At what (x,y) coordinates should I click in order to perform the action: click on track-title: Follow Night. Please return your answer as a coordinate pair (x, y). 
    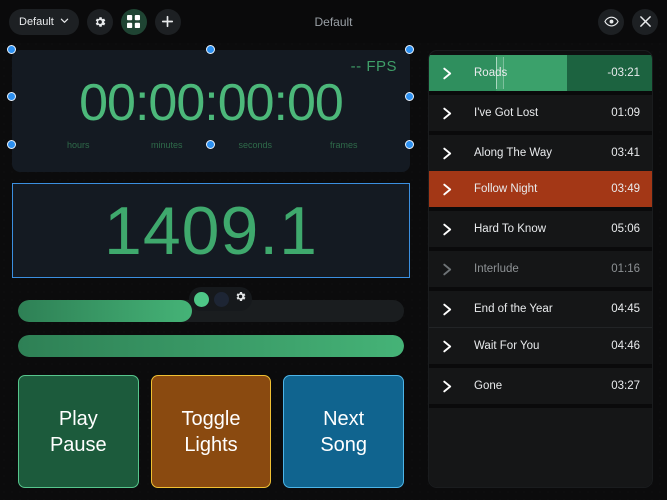
    Looking at the image, I should click on (506, 189).